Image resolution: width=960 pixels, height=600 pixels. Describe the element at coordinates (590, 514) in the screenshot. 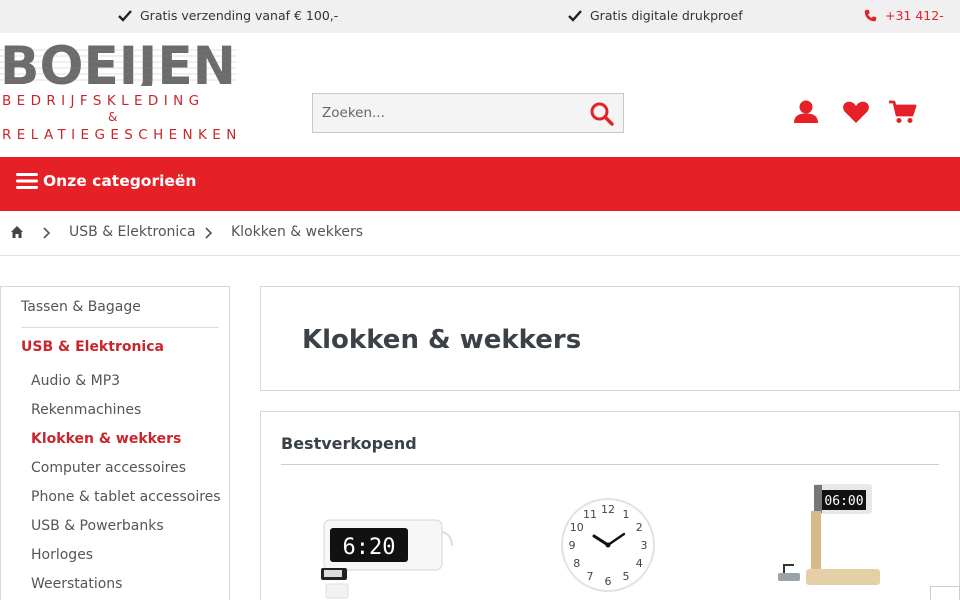

I see `clock-numeral: 11` at that location.